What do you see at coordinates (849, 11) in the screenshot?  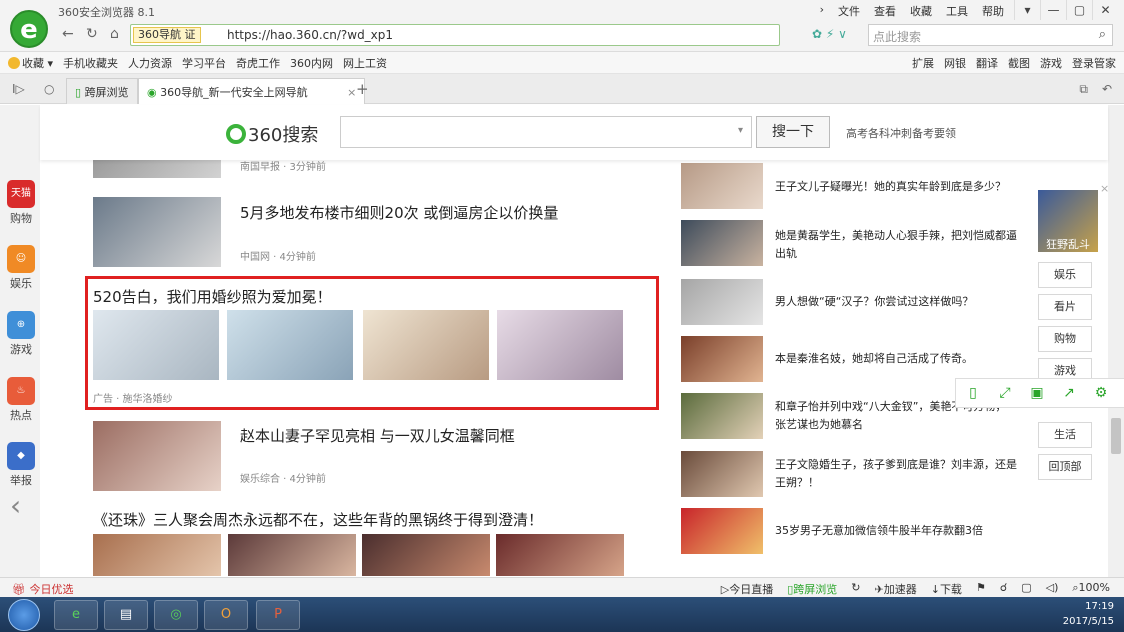 I see `menu-item-file: 文件` at bounding box center [849, 11].